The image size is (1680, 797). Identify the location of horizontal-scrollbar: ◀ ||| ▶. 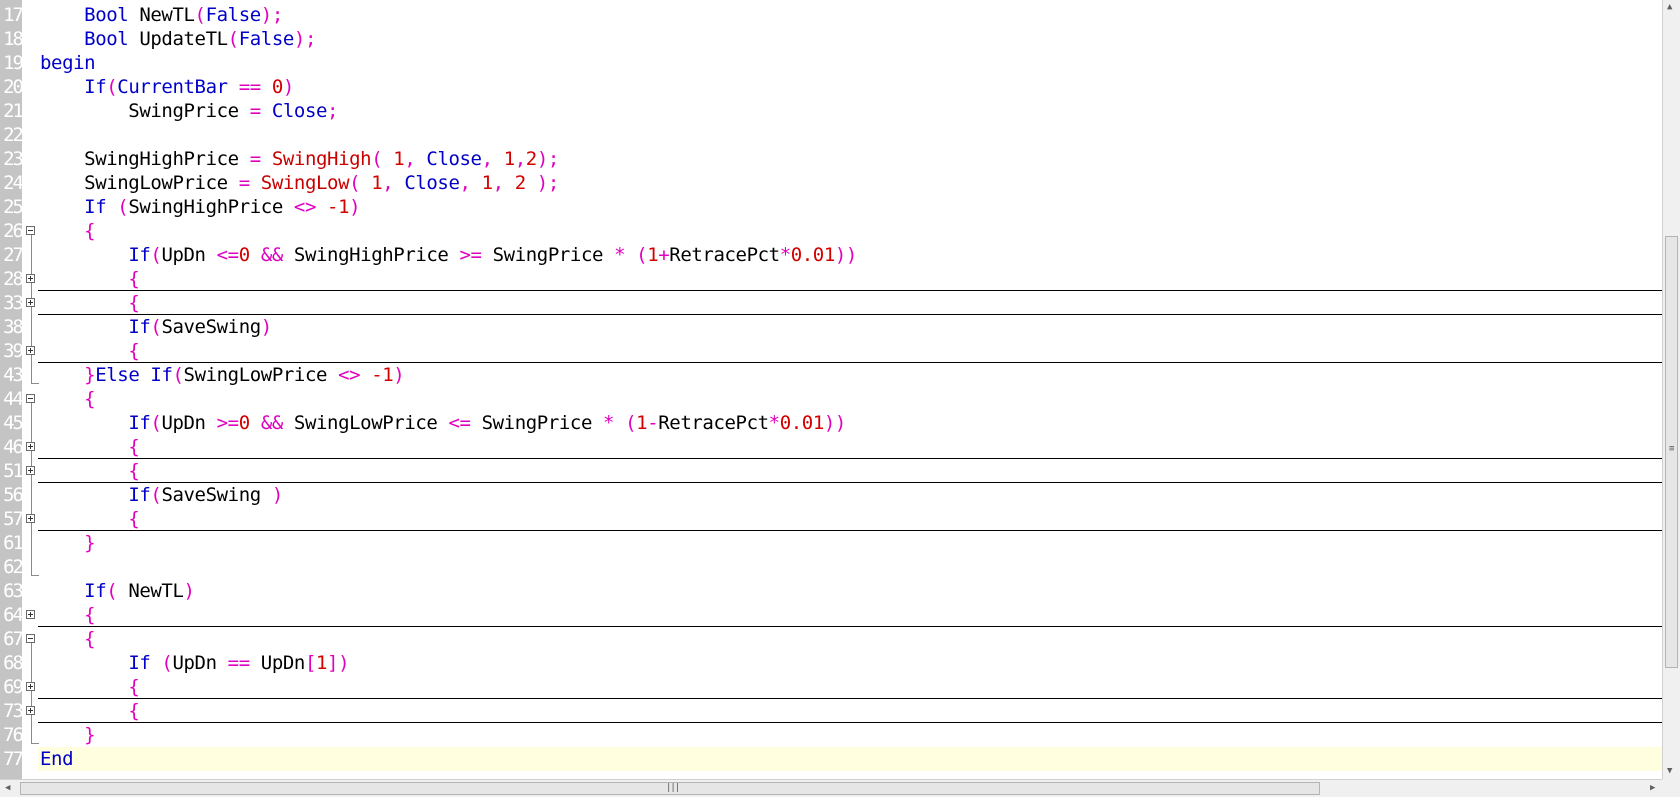
(831, 788).